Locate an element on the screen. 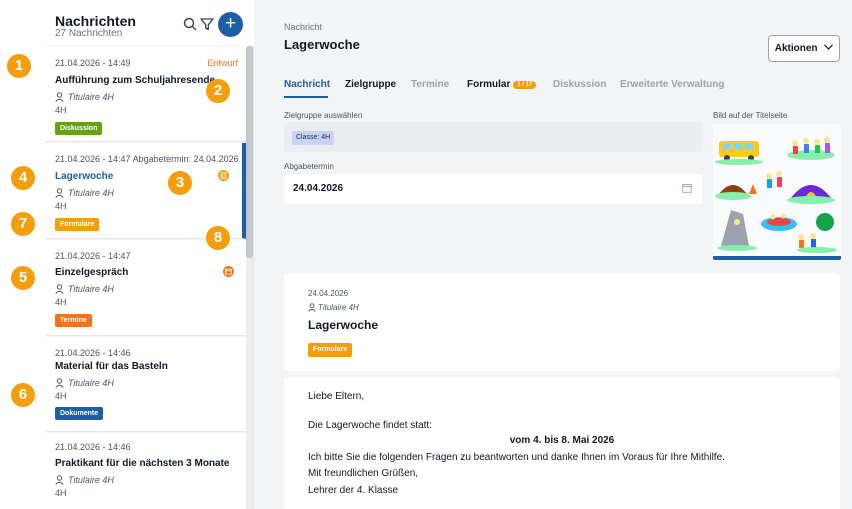 The image size is (852, 509). draft-status: Entwurf is located at coordinates (222, 63).